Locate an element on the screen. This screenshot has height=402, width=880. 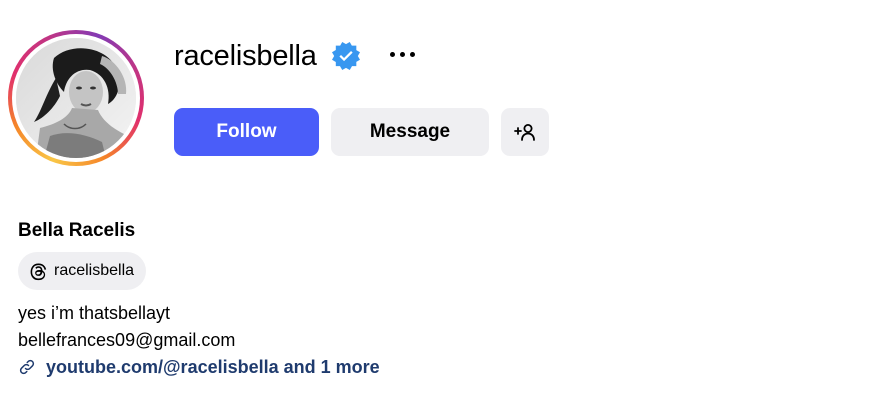
link-icon is located at coordinates (27, 367).